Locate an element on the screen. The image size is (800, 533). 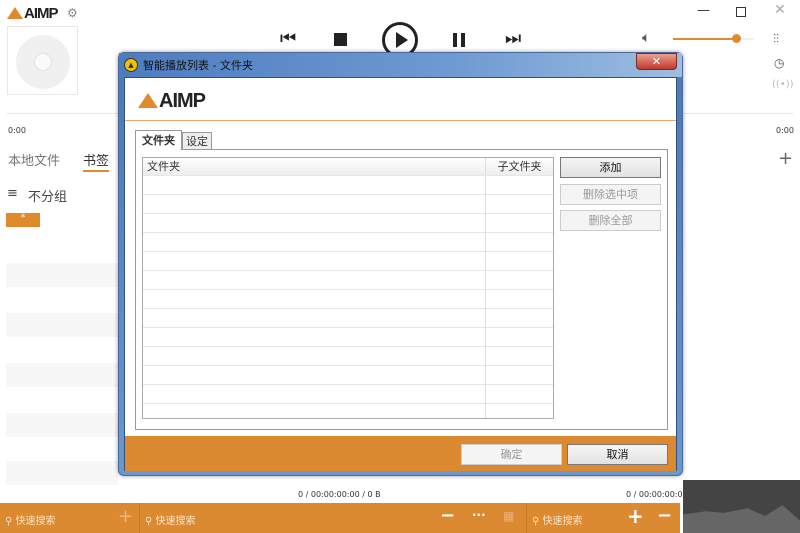
dialog-close-button: ✕ is located at coordinates (656, 61).